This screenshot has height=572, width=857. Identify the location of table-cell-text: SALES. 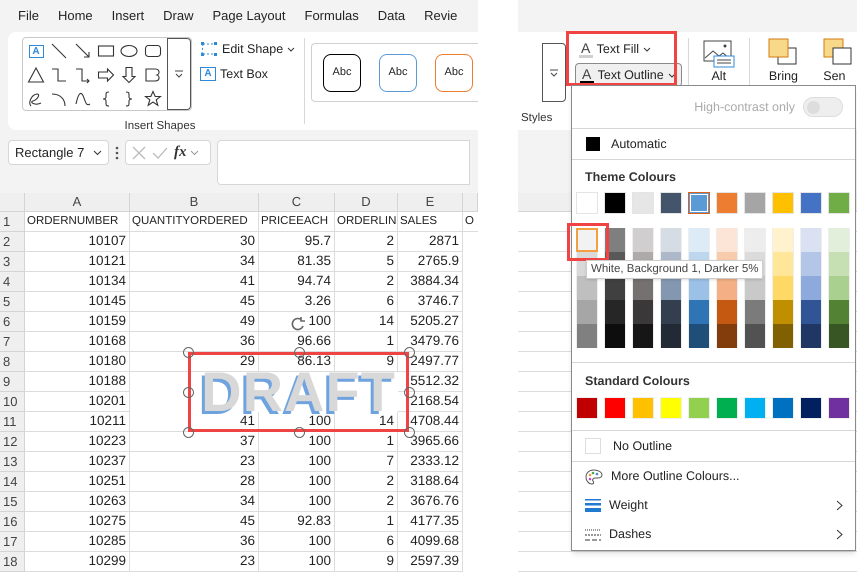
(419, 221).